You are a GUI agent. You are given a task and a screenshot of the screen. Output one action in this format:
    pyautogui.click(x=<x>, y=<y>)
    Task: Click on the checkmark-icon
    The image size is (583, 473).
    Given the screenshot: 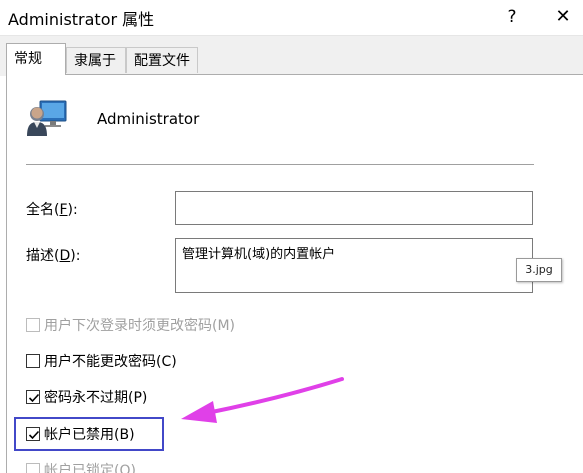 What is the action you would take?
    pyautogui.click(x=34, y=398)
    